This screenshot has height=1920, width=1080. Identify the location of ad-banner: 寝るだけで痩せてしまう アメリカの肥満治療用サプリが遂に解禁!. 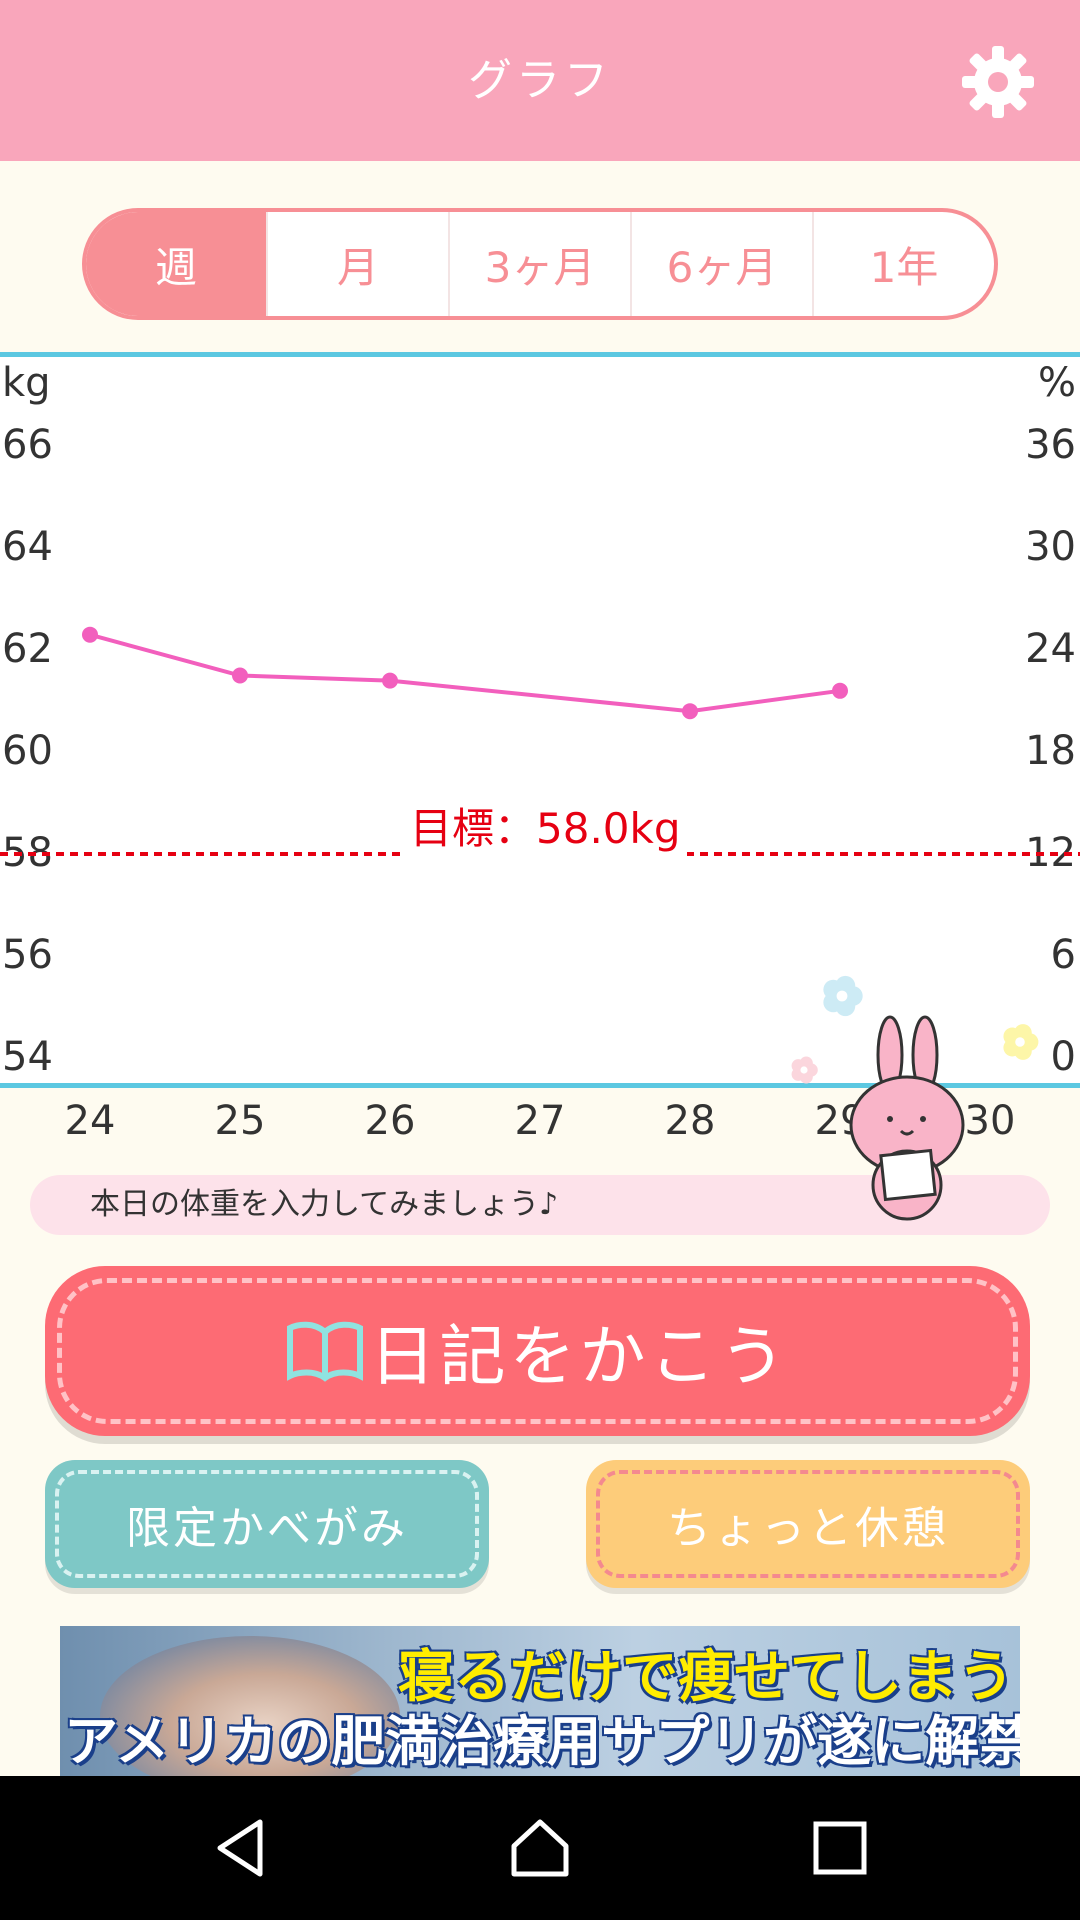
(540, 1701).